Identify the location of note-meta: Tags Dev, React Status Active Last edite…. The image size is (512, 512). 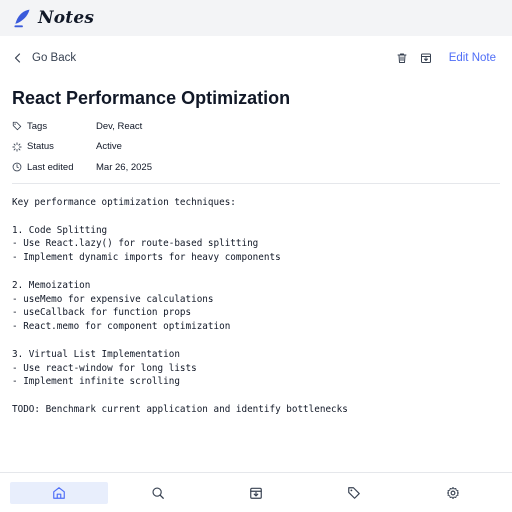
(256, 147).